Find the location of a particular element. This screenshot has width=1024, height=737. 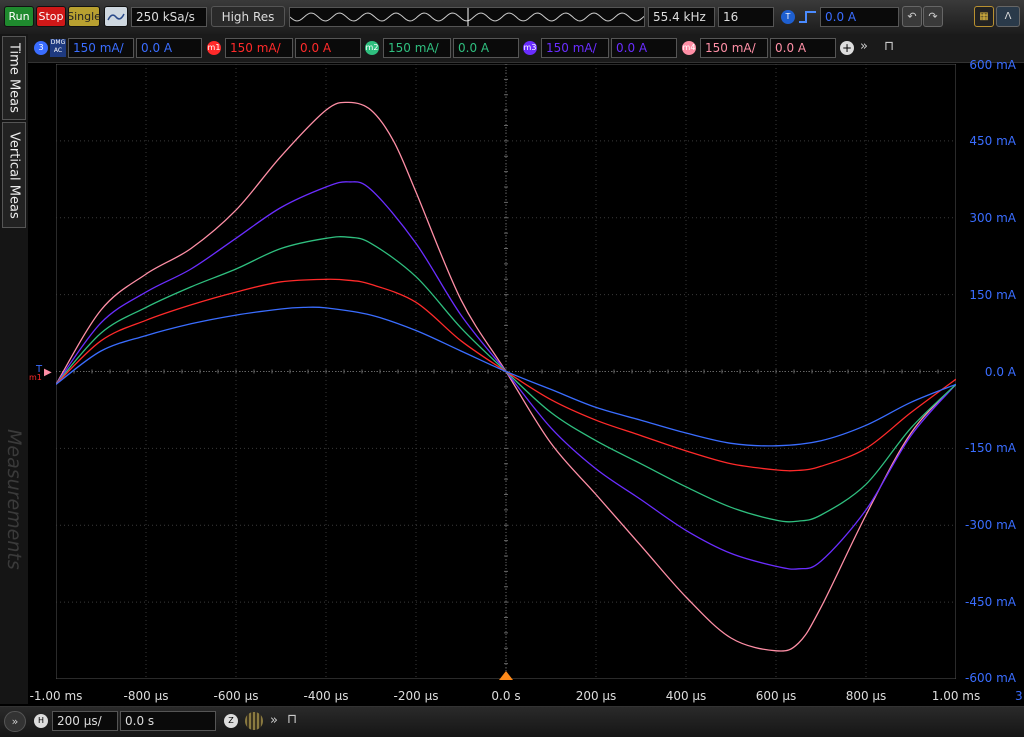

trigger-badge: T is located at coordinates (788, 17).